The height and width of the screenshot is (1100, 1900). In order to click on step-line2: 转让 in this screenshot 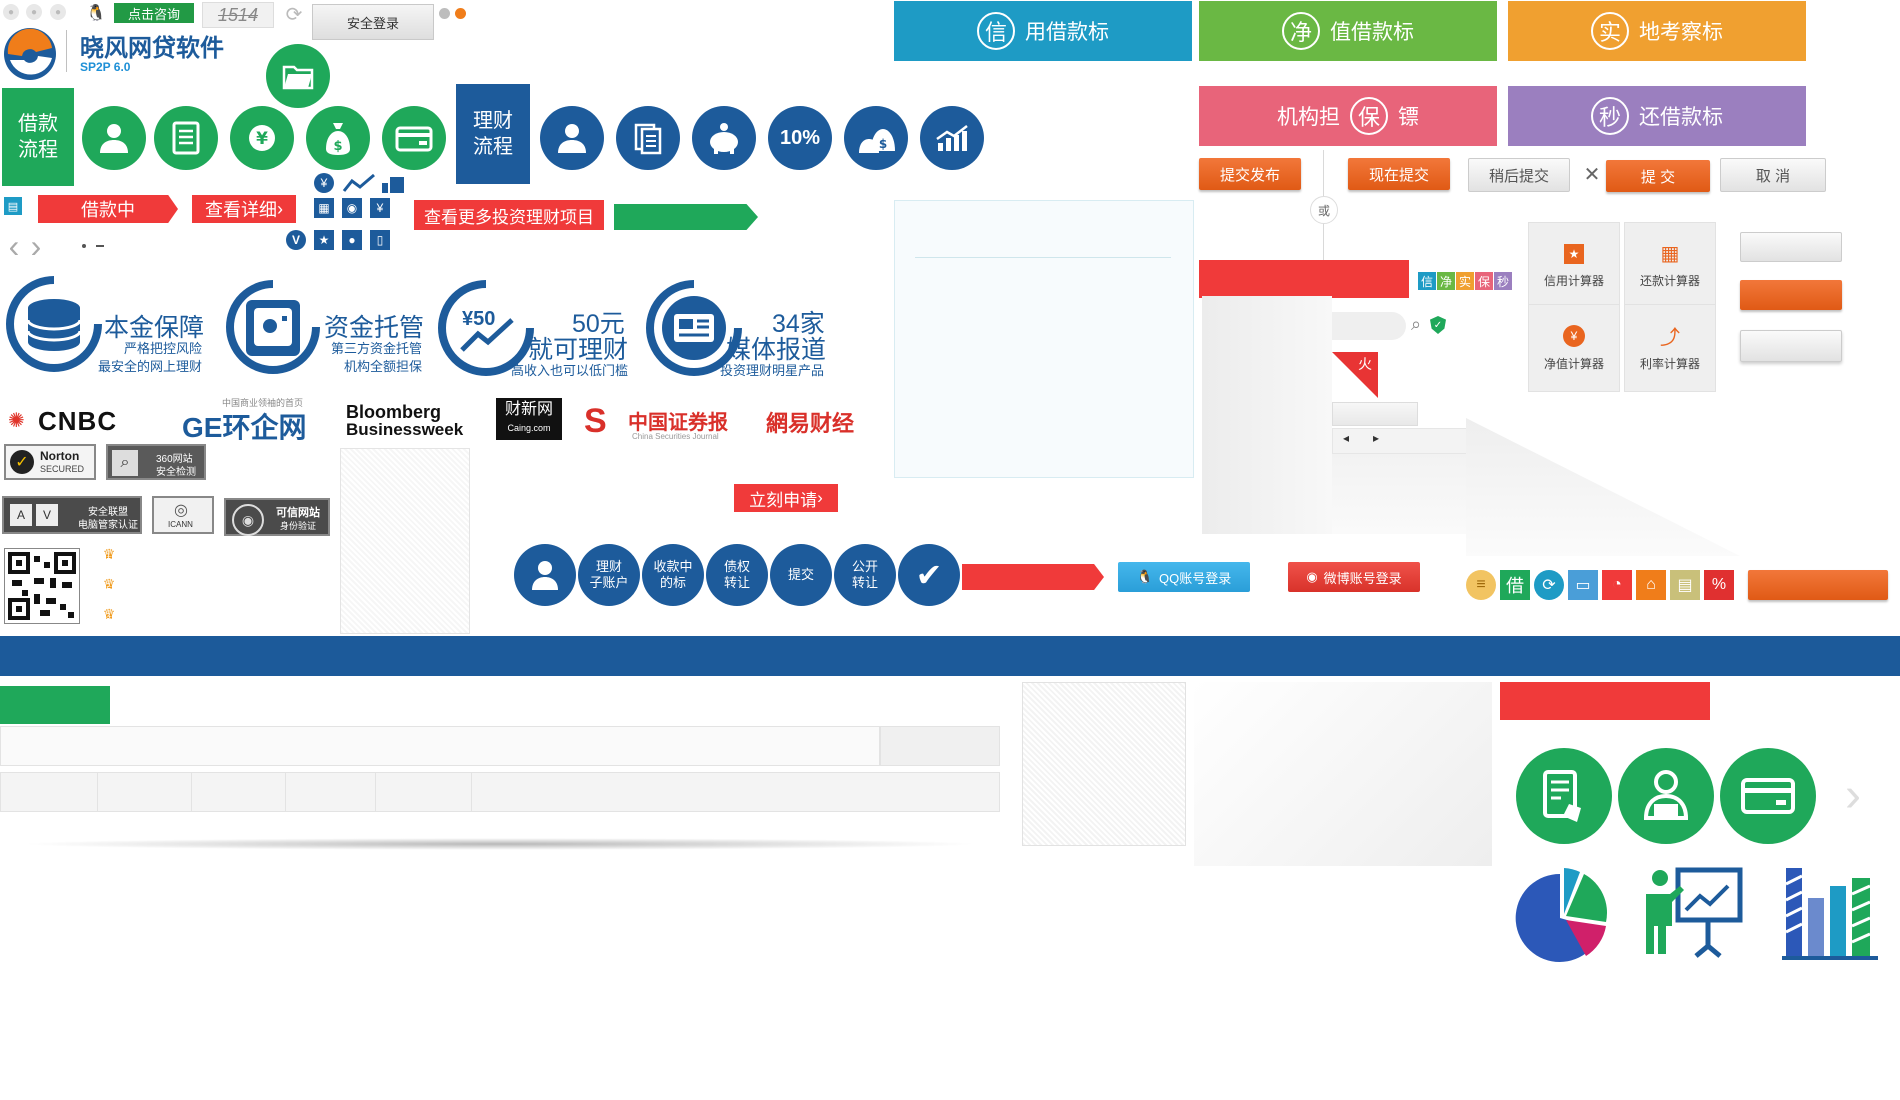, I will do `click(864, 582)`.